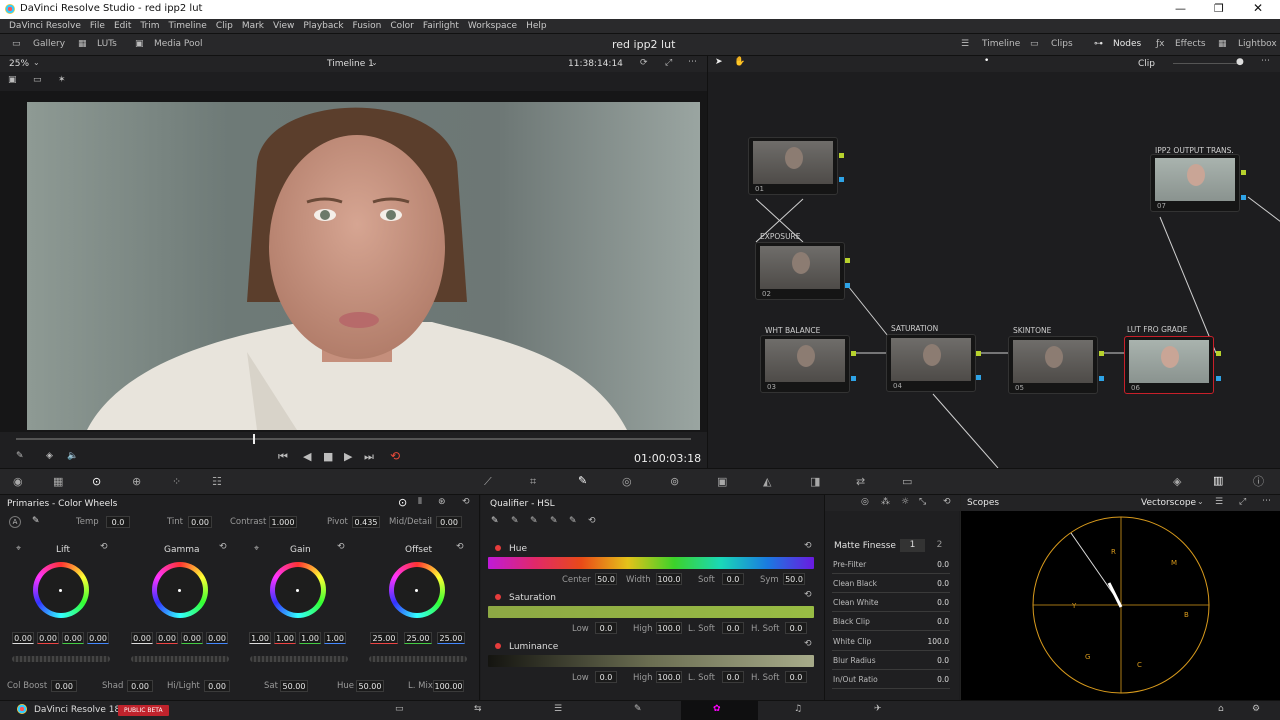 This screenshot has height=720, width=1280. Describe the element at coordinates (178, 44) in the screenshot. I see `media-pool-button: Media Pool` at that location.